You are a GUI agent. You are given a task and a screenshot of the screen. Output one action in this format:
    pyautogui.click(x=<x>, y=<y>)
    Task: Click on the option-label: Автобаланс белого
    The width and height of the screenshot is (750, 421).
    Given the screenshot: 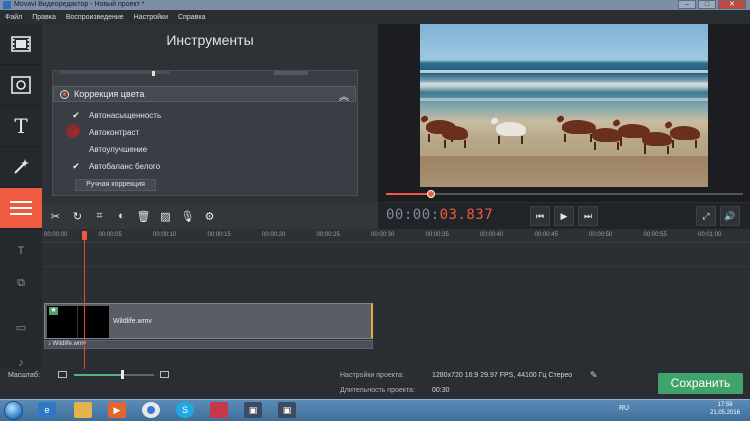 What is the action you would take?
    pyautogui.click(x=125, y=166)
    